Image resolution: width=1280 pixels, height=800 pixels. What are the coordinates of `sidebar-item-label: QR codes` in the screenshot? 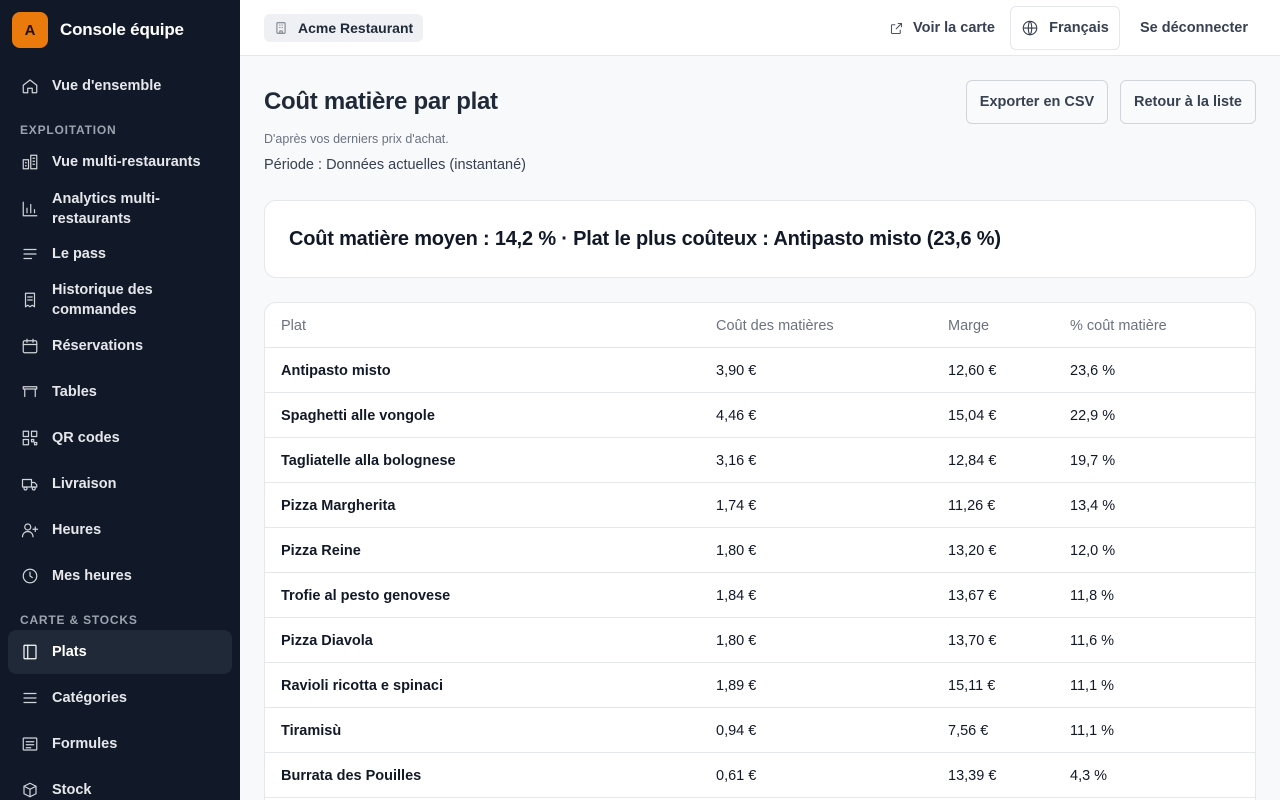 It's located at (86, 438).